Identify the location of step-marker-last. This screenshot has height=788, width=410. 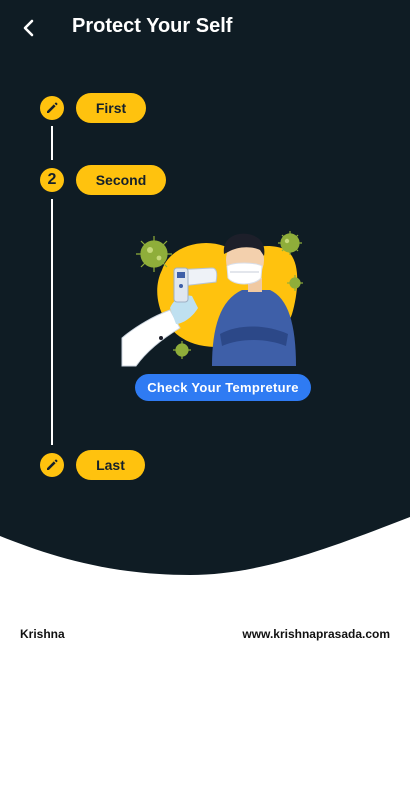
(52, 465).